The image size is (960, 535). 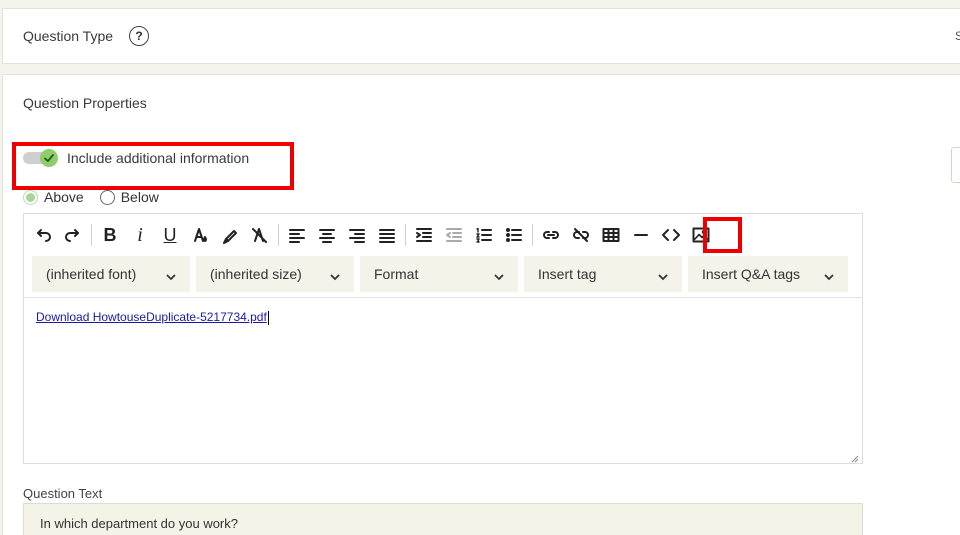 I want to click on table-icon, so click(x=611, y=235).